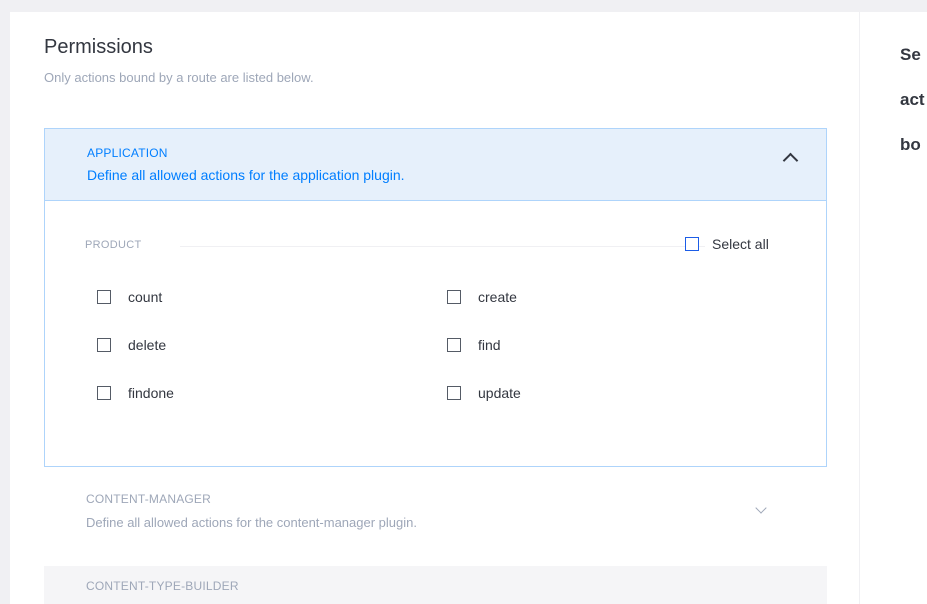 The image size is (927, 604). Describe the element at coordinates (474, 345) in the screenshot. I see `action-checkbox-find: find` at that location.